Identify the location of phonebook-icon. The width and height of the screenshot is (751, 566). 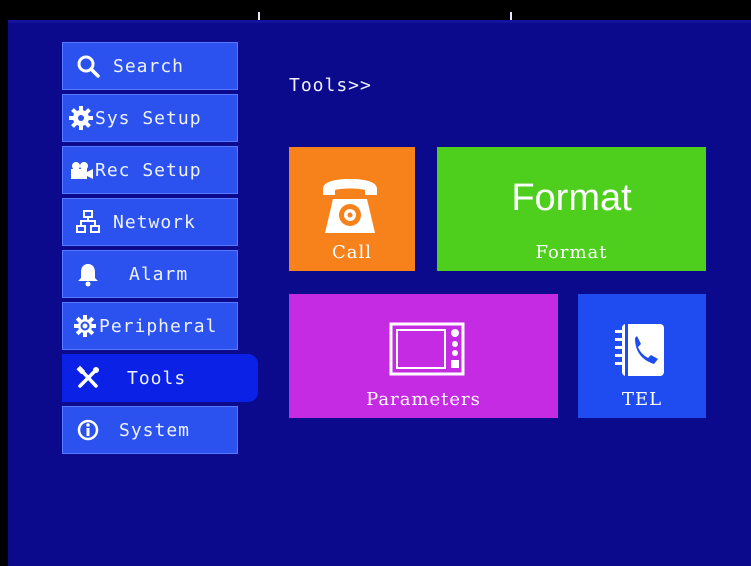
(640, 352).